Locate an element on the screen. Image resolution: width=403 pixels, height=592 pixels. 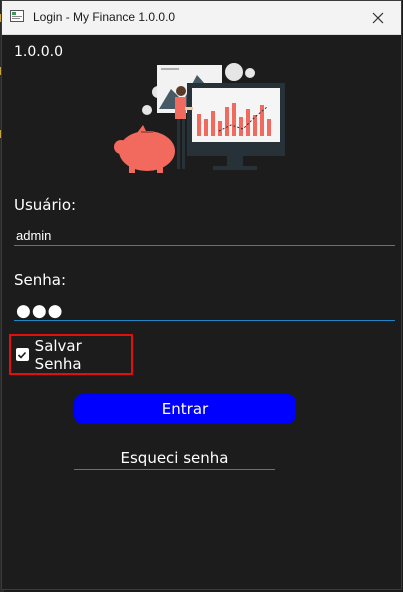
forgot-password-link: Esqueci senha is located at coordinates (174, 458).